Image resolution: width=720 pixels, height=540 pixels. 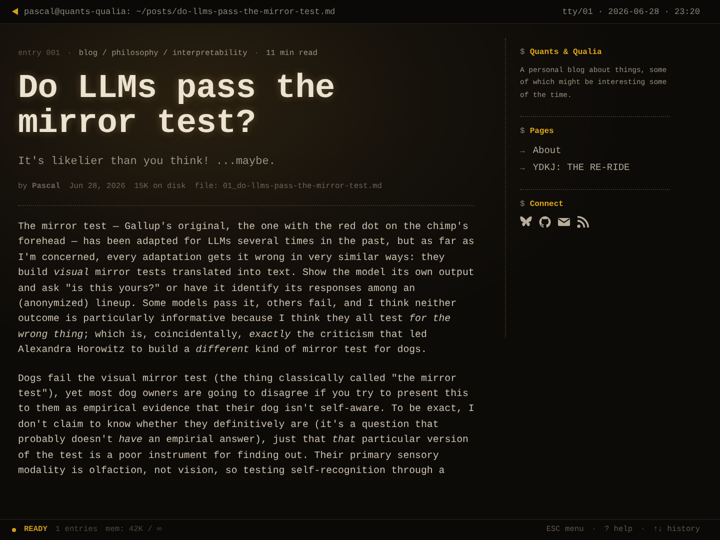 I want to click on post-subtitle: It's likelier than you think! ...maybe., so click(x=147, y=162).